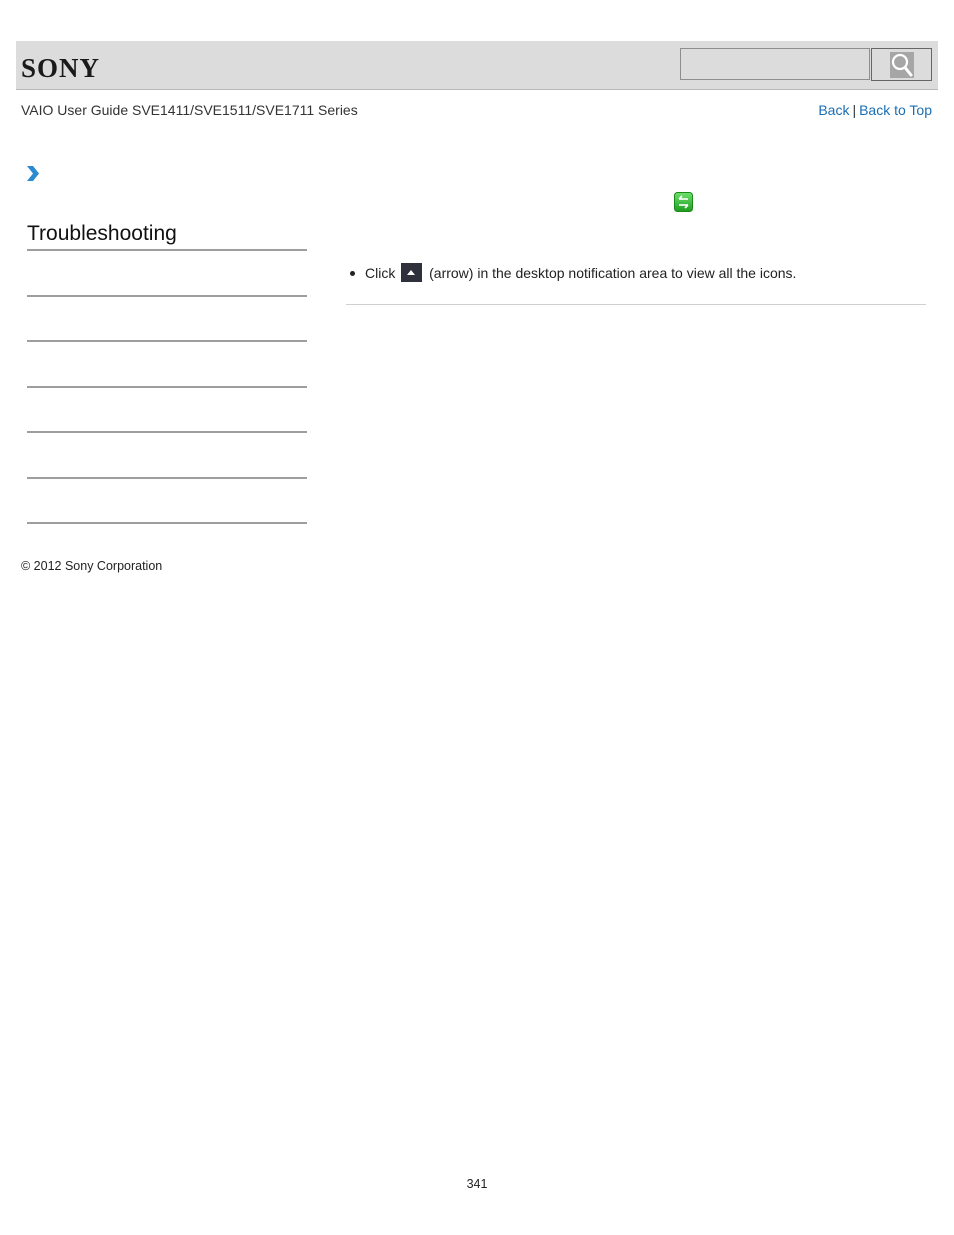 The height and width of the screenshot is (1235, 954). I want to click on nav-links: Back | Back to Top, so click(875, 110).